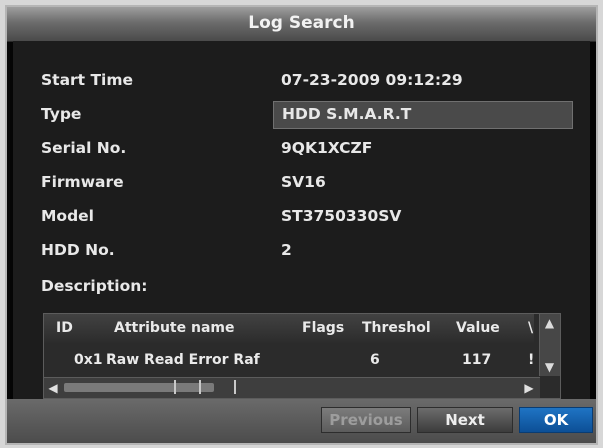 This screenshot has height=448, width=603. I want to click on type-row: Type HDD S.M.A.R.T, so click(311, 116).